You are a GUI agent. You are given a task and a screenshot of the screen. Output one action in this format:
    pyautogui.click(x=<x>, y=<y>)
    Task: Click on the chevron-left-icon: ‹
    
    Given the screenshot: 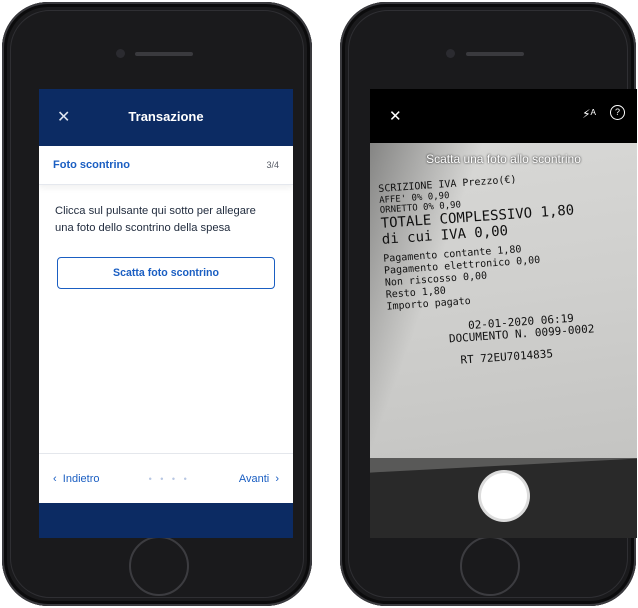 What is the action you would take?
    pyautogui.click(x=55, y=479)
    